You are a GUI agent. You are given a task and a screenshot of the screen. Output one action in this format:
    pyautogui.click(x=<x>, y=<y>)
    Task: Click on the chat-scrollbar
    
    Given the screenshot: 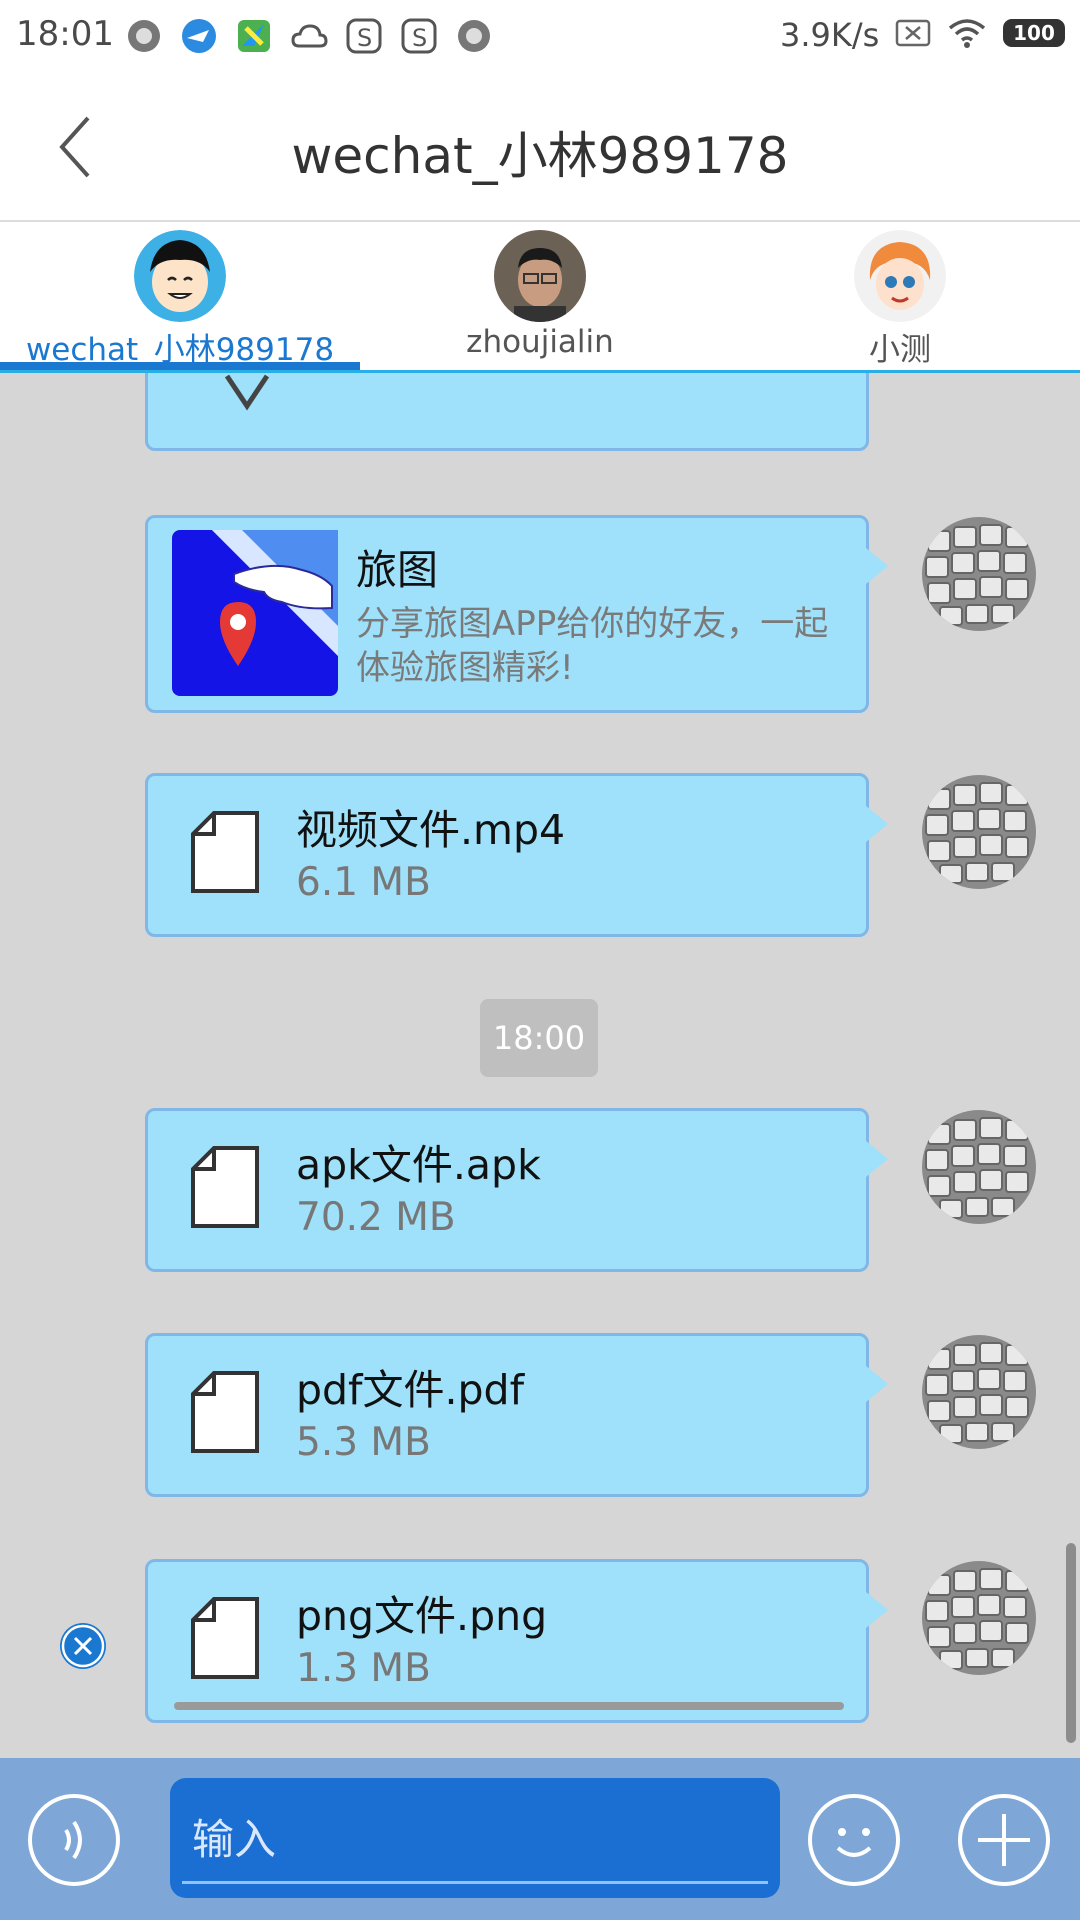 What is the action you would take?
    pyautogui.click(x=1071, y=1643)
    